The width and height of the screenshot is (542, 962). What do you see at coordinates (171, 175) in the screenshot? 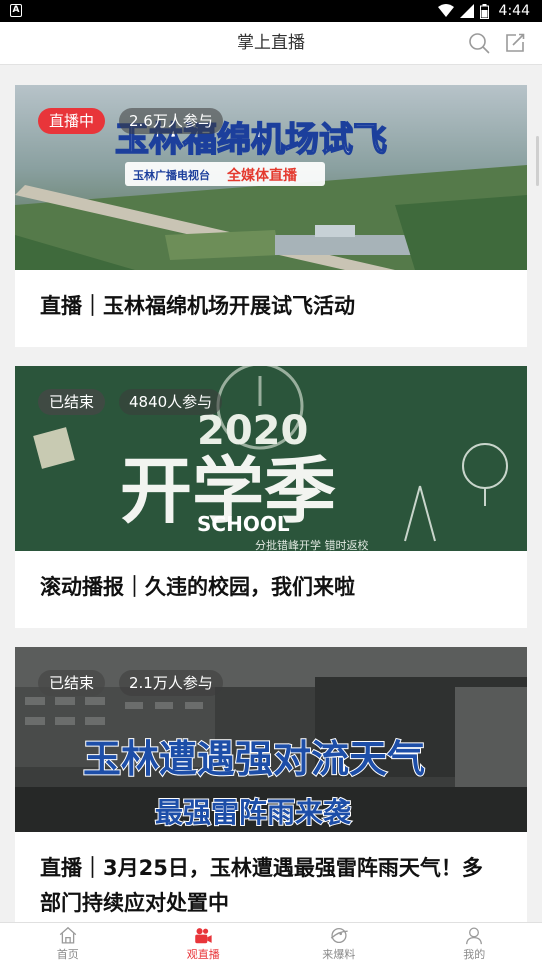
I see `svg-text: 玉林广播电视台` at bounding box center [171, 175].